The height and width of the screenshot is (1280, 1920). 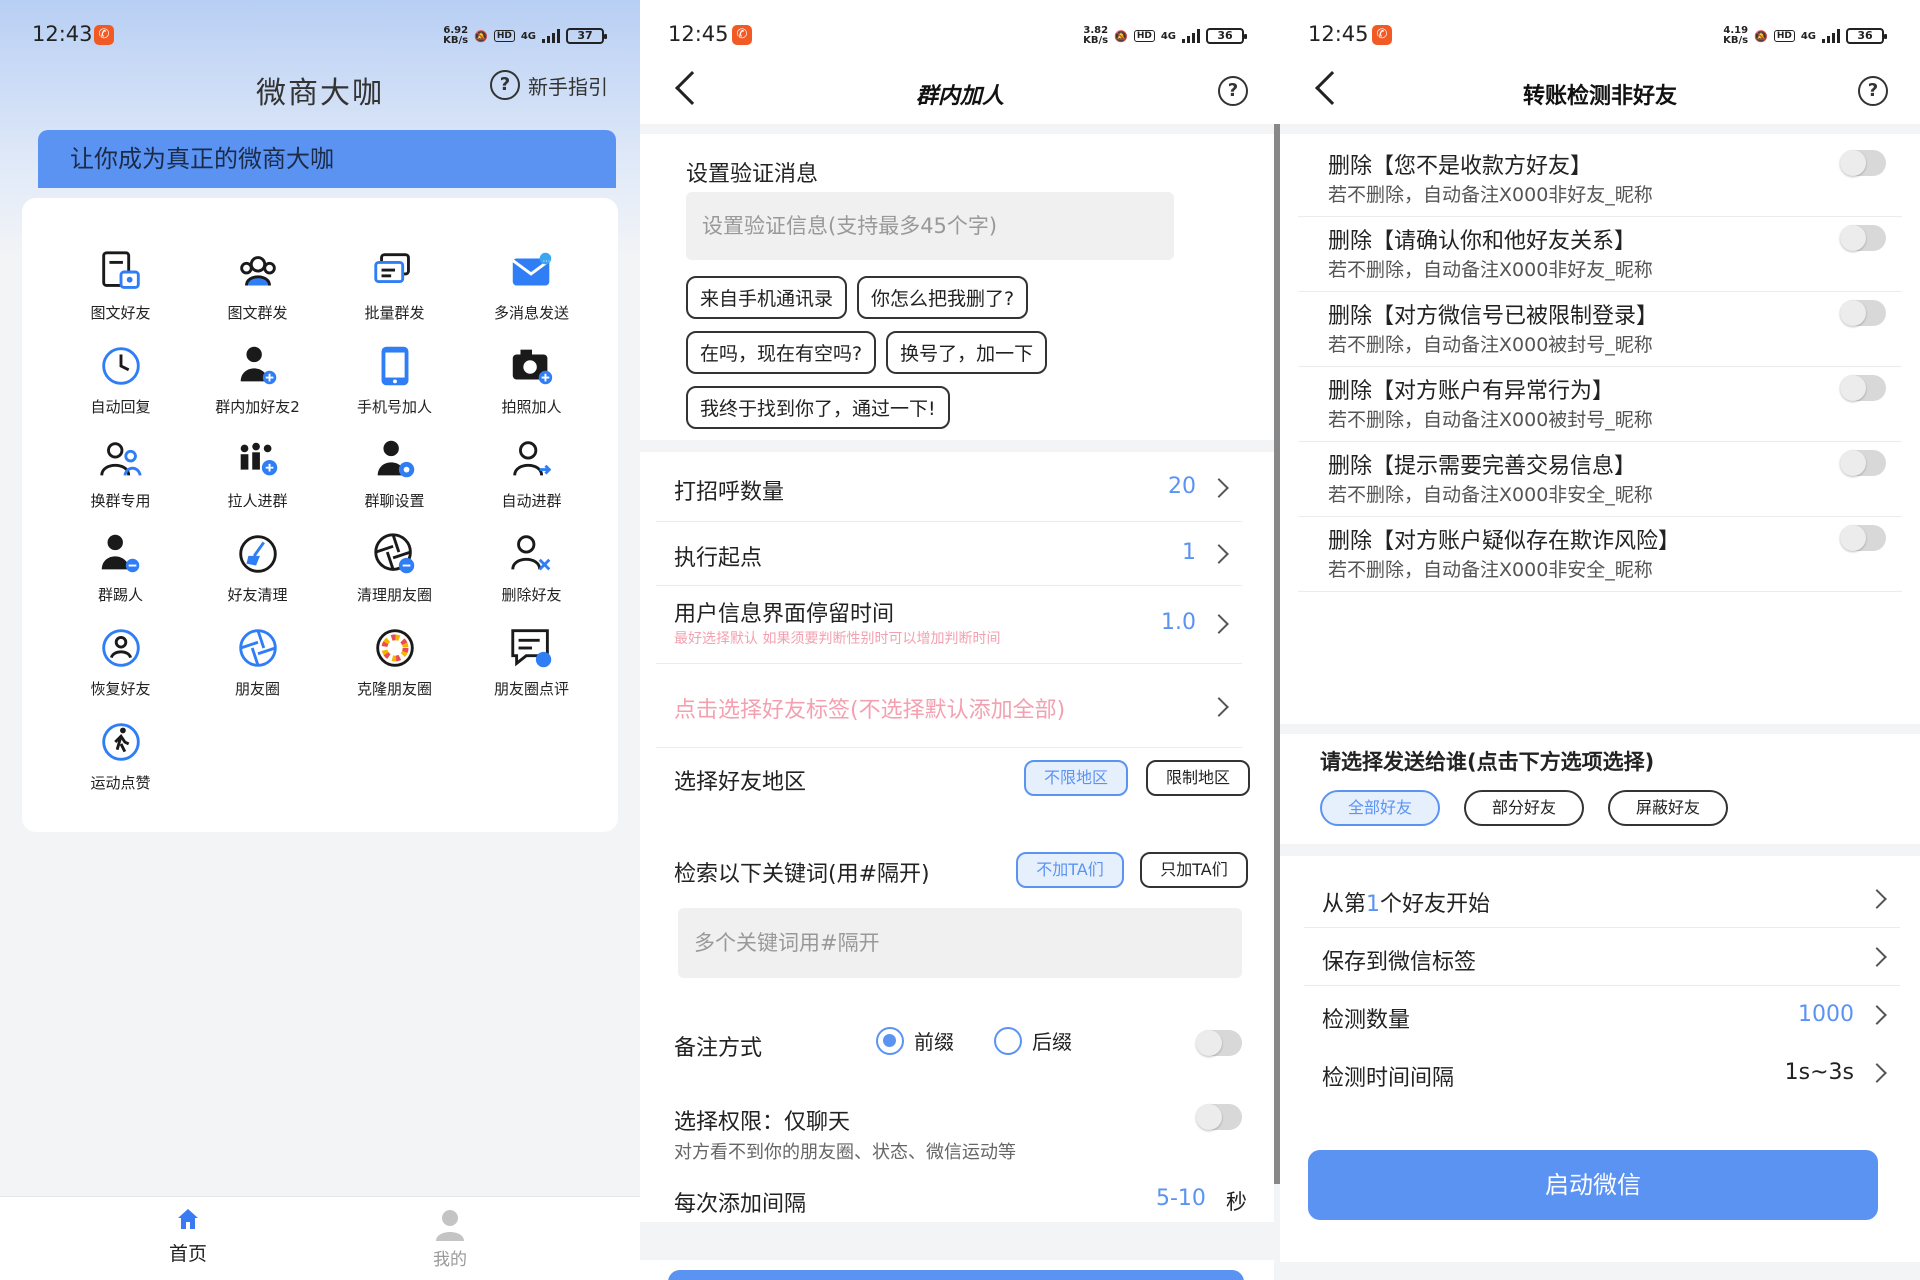 I want to click on group-icon, so click(x=258, y=272).